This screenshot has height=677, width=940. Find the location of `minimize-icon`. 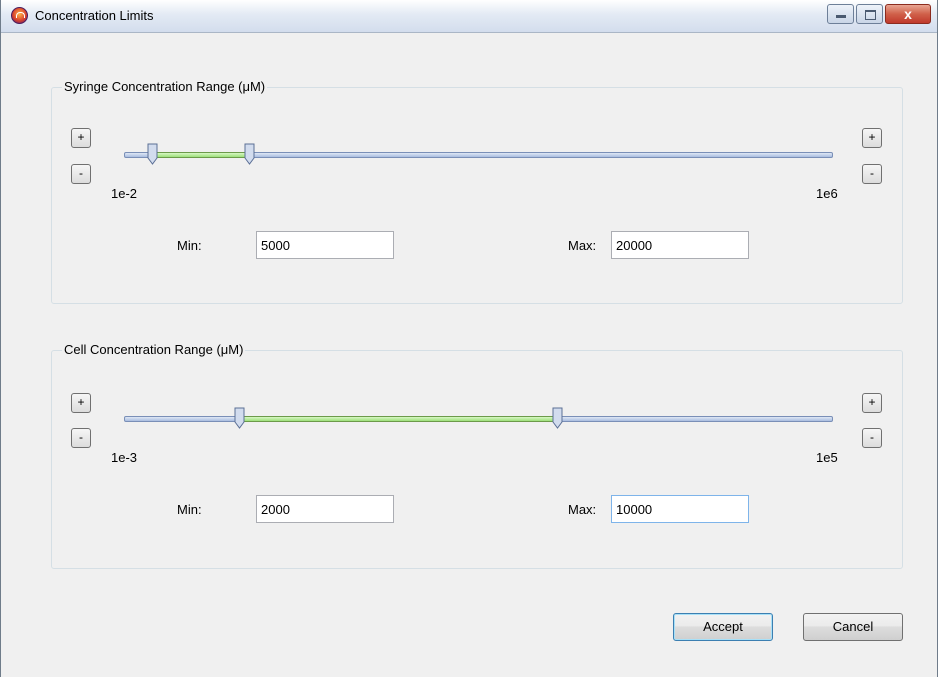

minimize-icon is located at coordinates (841, 16).